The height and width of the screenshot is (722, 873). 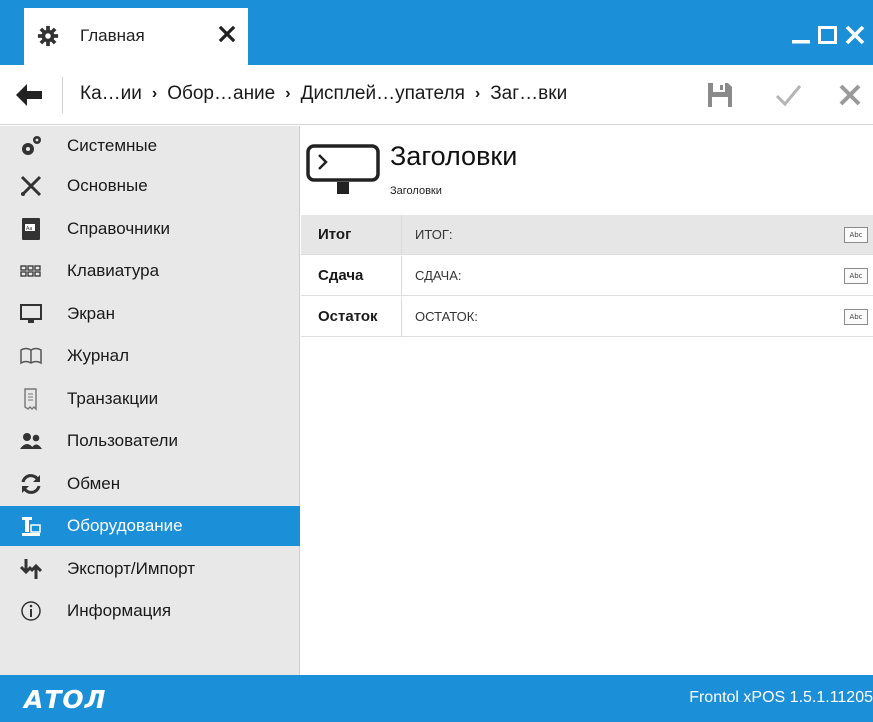 What do you see at coordinates (107, 185) in the screenshot?
I see `sidebar-item-label: Основные` at bounding box center [107, 185].